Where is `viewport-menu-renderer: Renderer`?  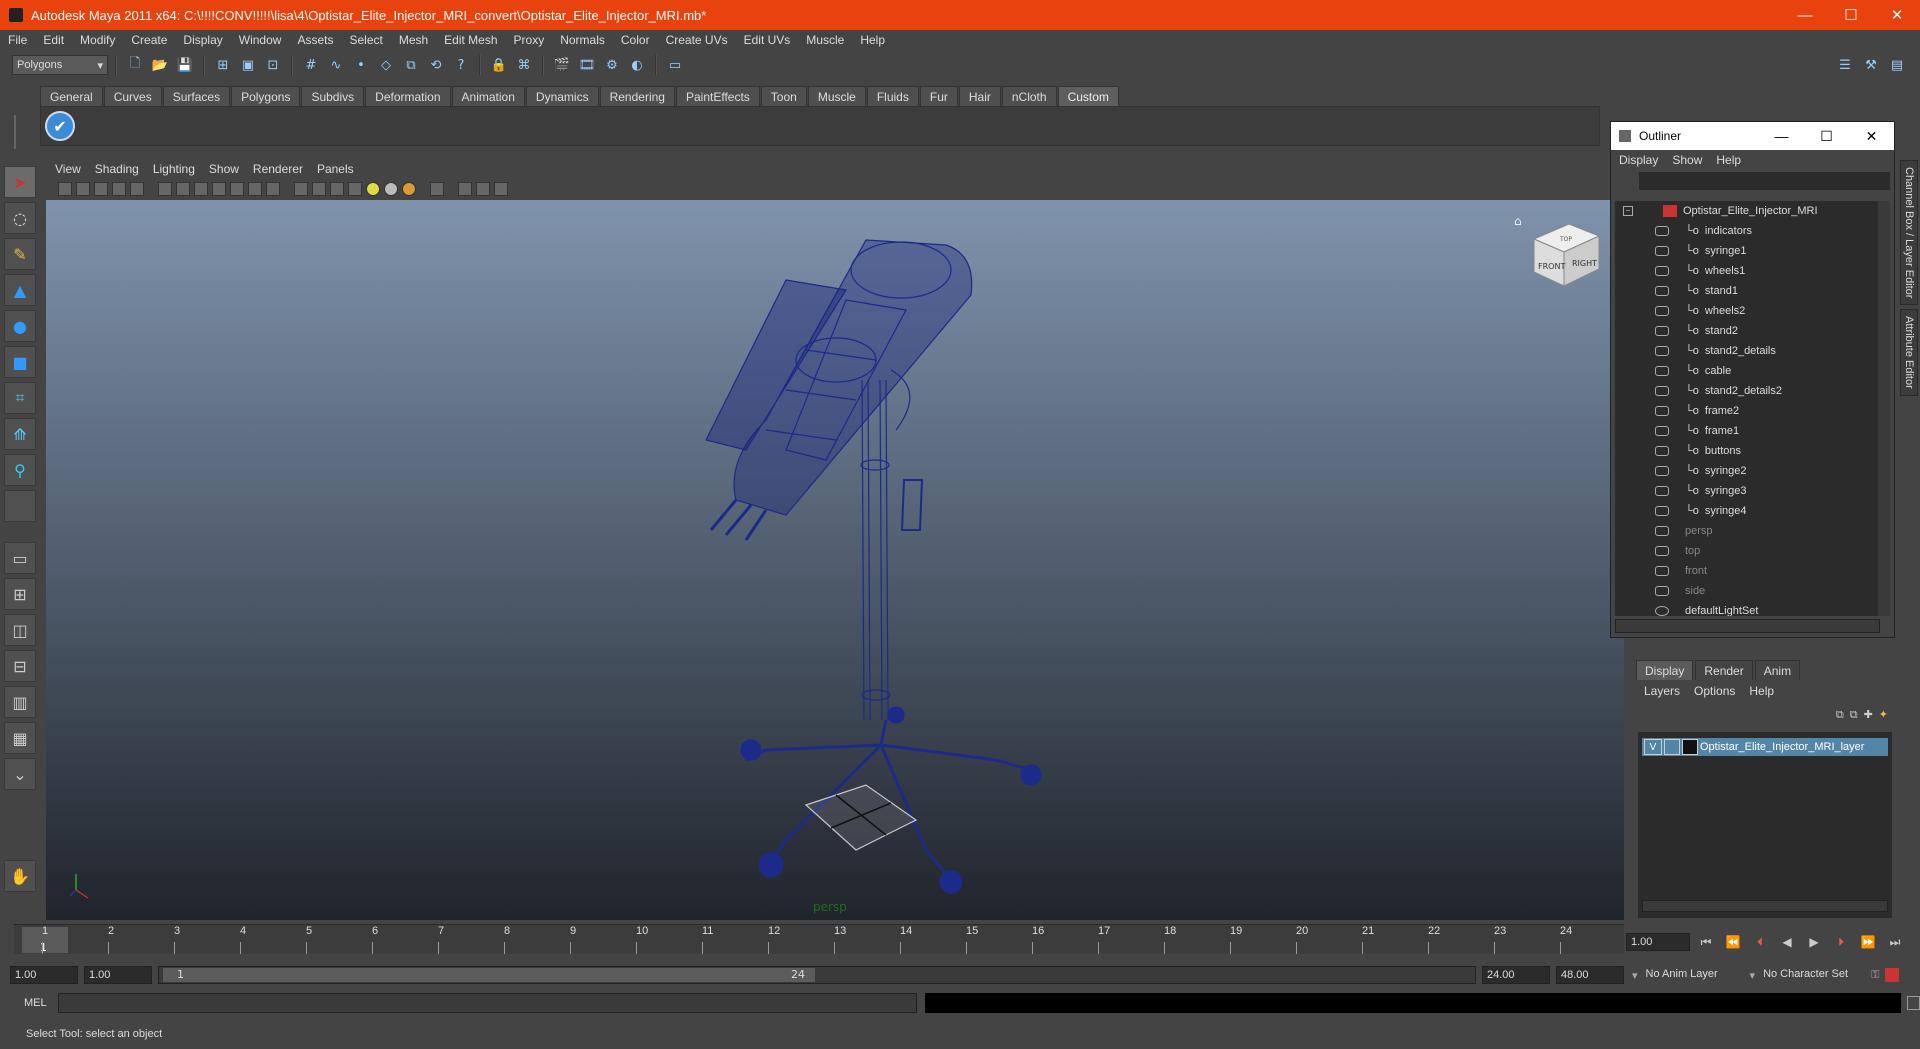
viewport-menu-renderer: Renderer is located at coordinates (278, 169).